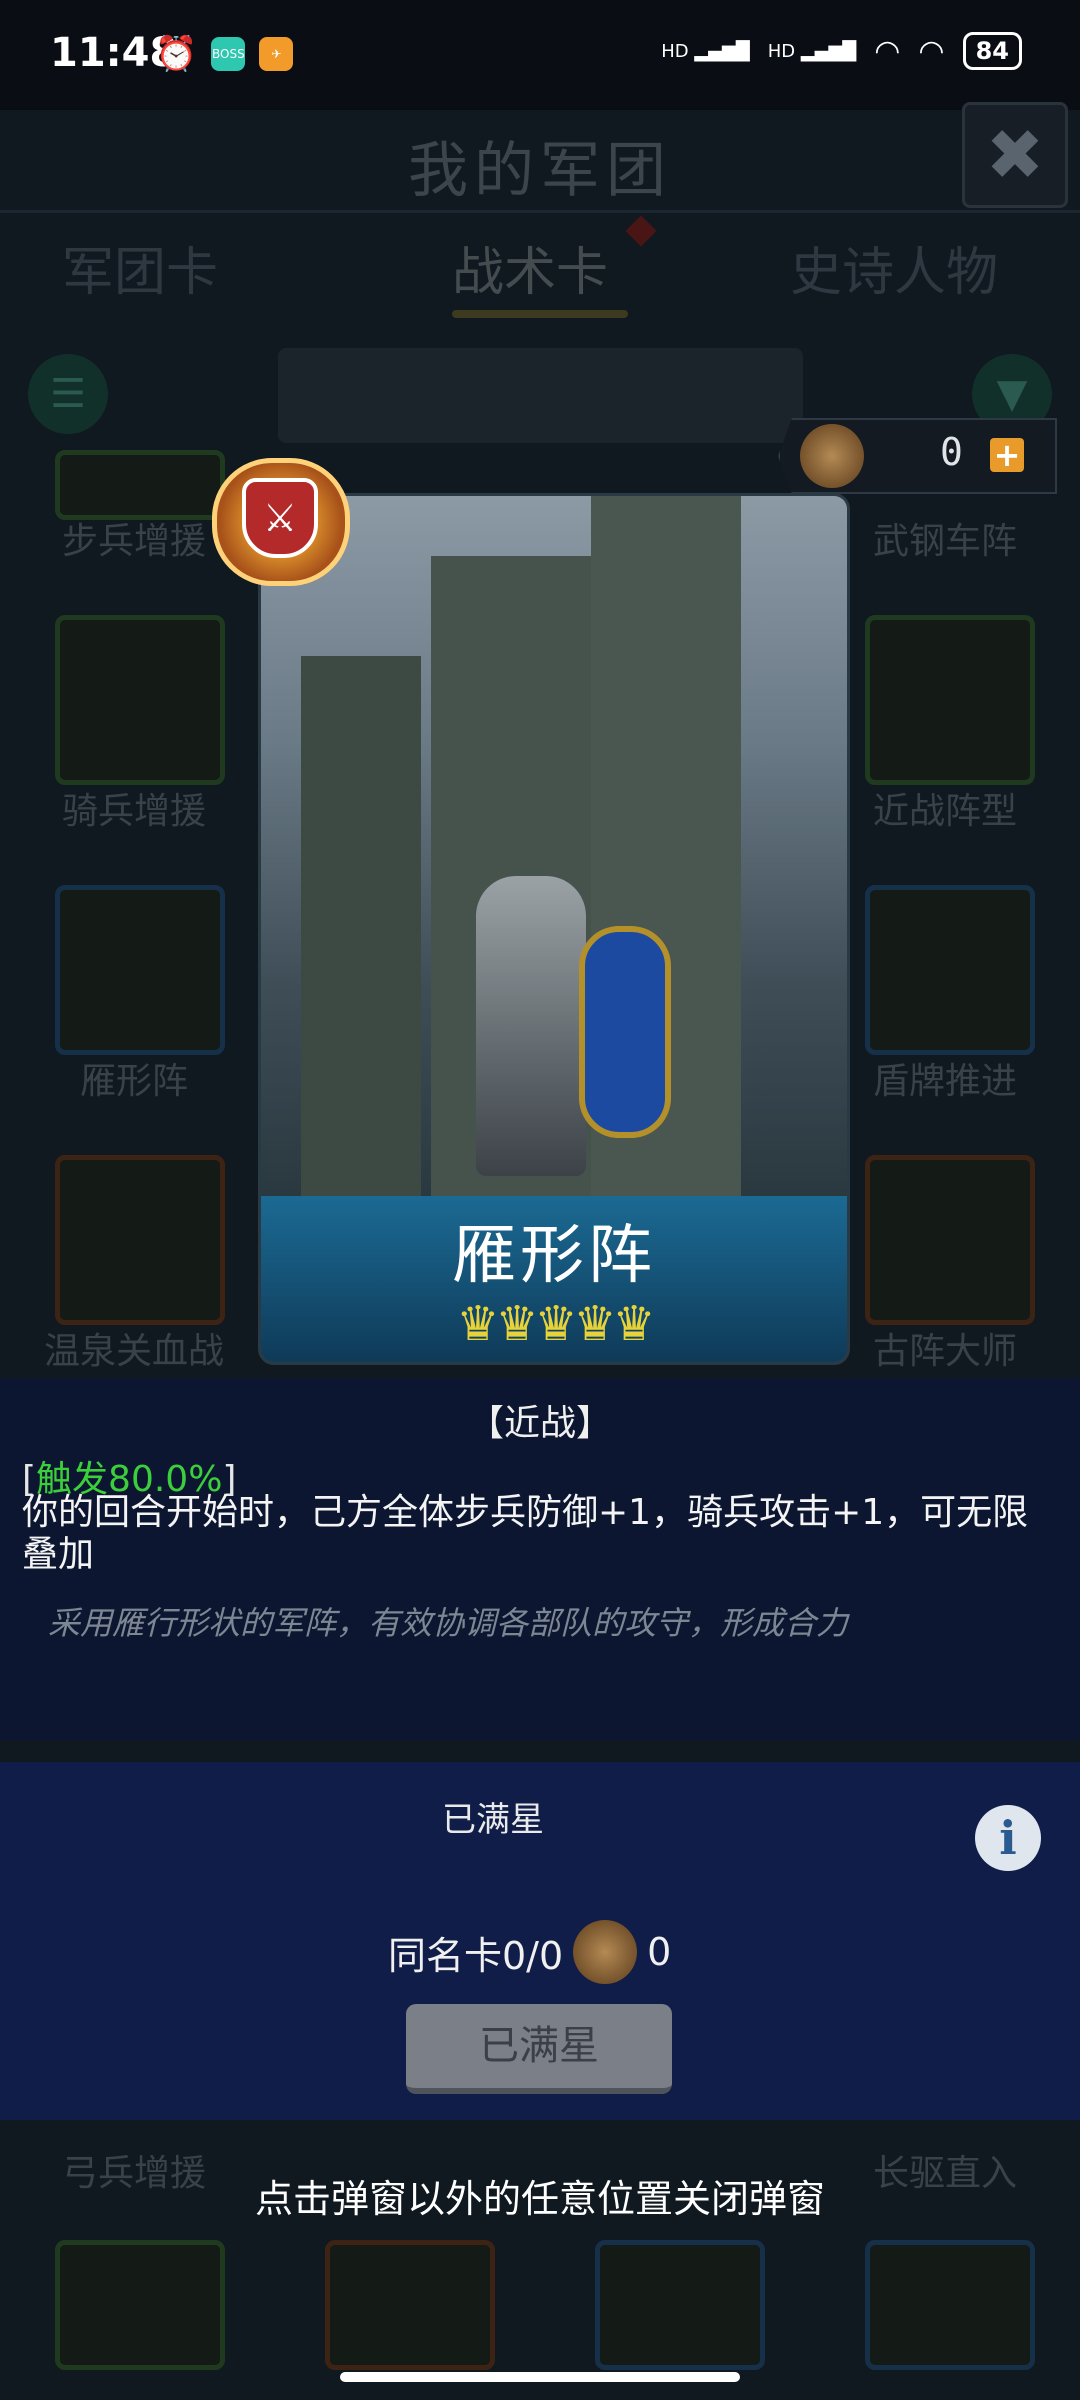 This screenshot has width=1080, height=2400. Describe the element at coordinates (525, 1533) in the screenshot. I see `card-effect: 你的回合开始时，己方全体步兵防御+1，骑兵攻击+1，可无限叠加` at that location.